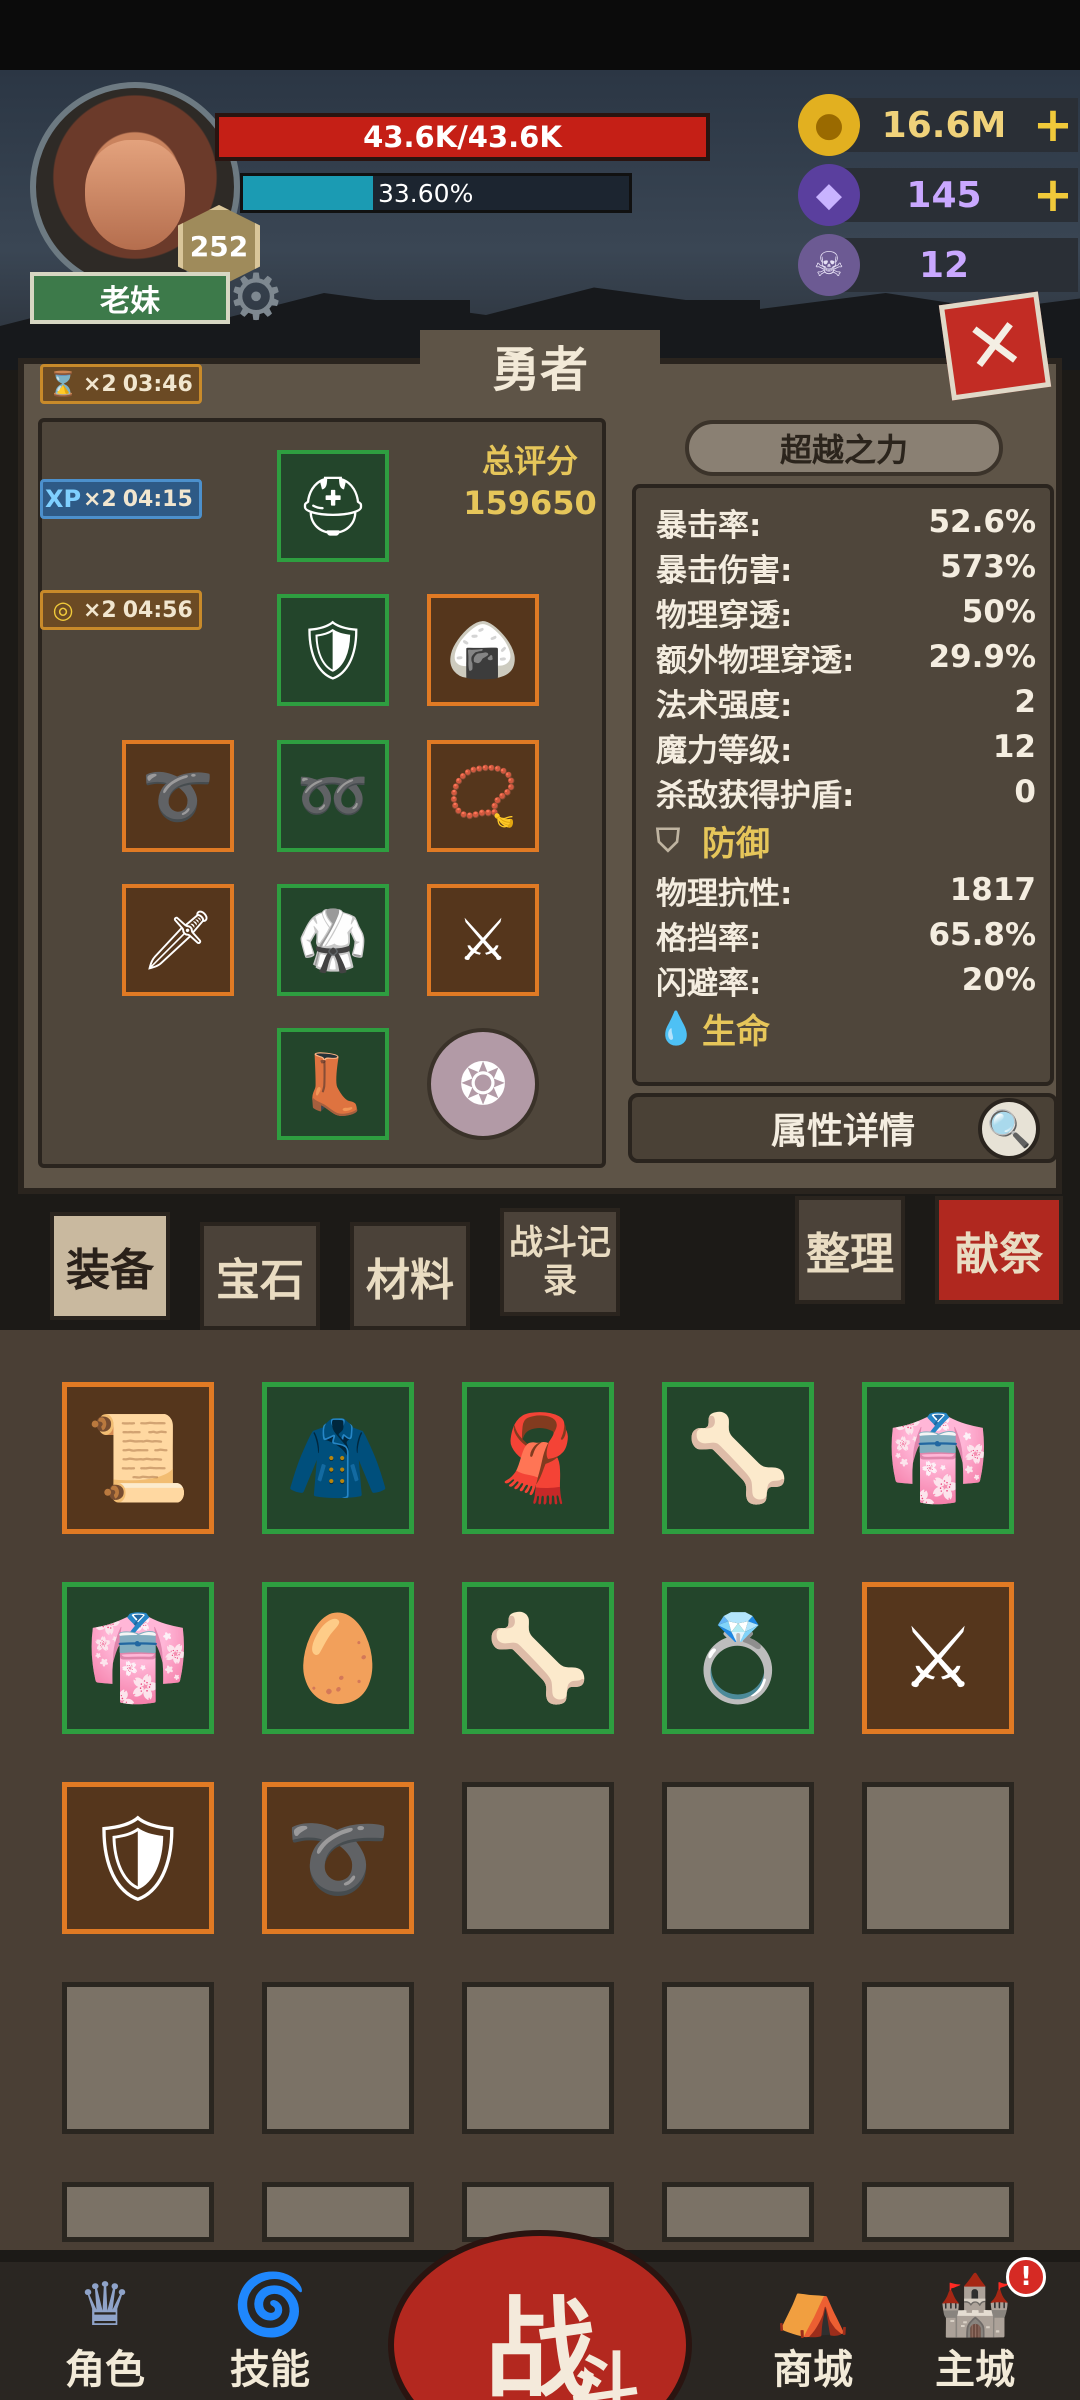  I want to click on life-title: 生命, so click(736, 1031).